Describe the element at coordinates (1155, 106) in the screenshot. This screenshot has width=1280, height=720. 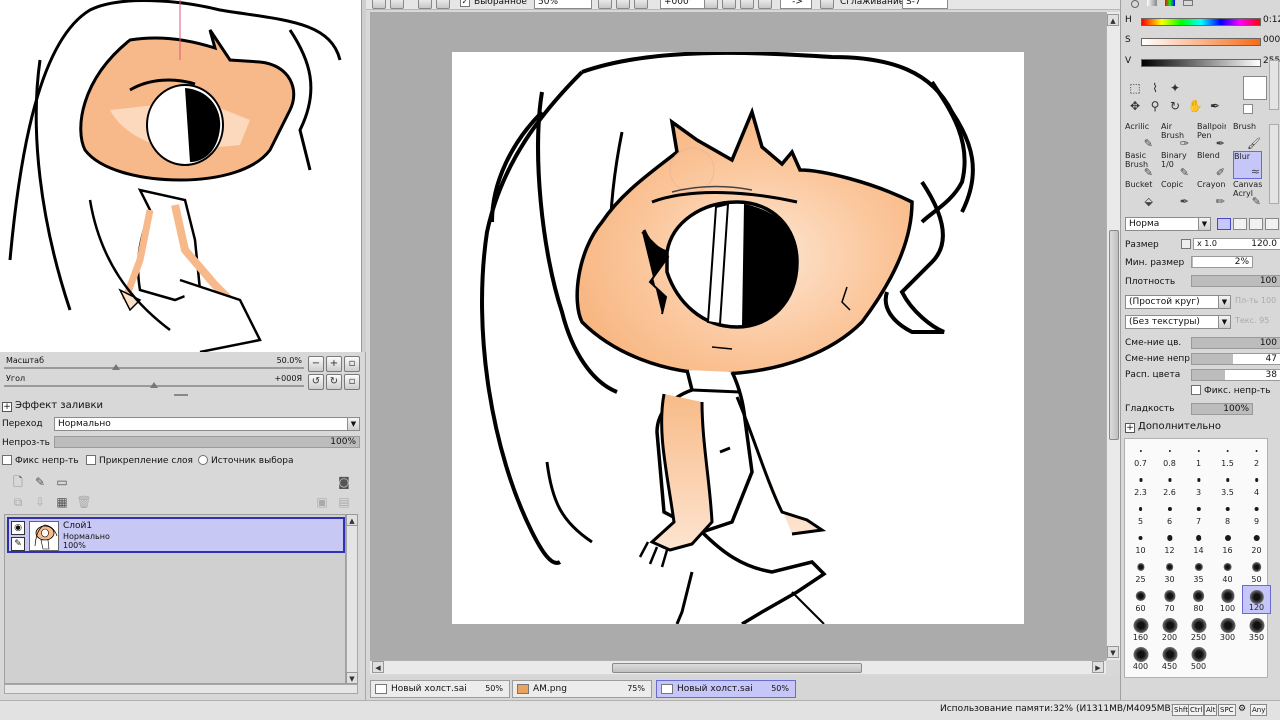
I see `zoom-icon: ⚲` at that location.